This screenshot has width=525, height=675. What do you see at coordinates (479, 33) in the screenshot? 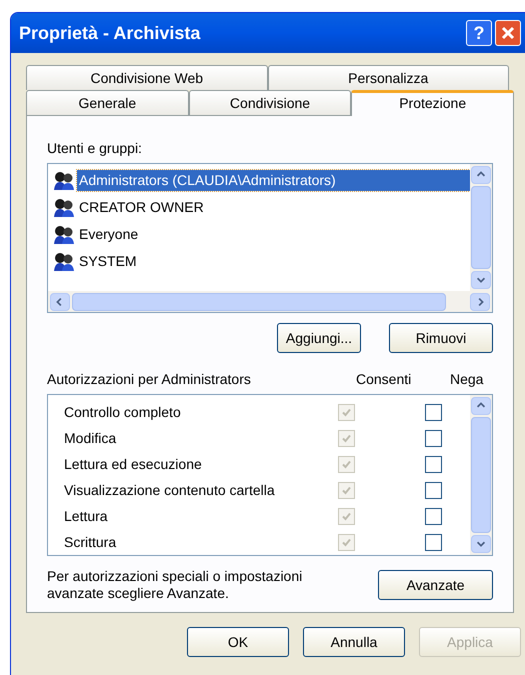
I see `help-button: ?` at bounding box center [479, 33].